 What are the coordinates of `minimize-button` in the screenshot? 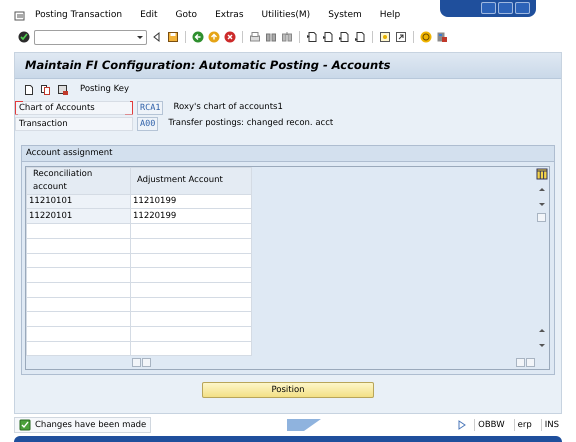 It's located at (488, 8).